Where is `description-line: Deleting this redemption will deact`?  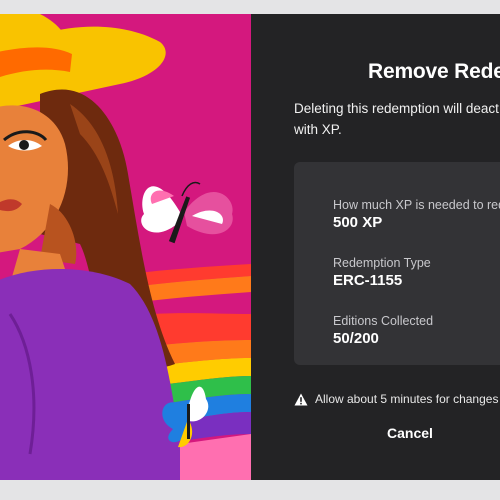
description-line: Deleting this redemption will deact is located at coordinates (396, 108).